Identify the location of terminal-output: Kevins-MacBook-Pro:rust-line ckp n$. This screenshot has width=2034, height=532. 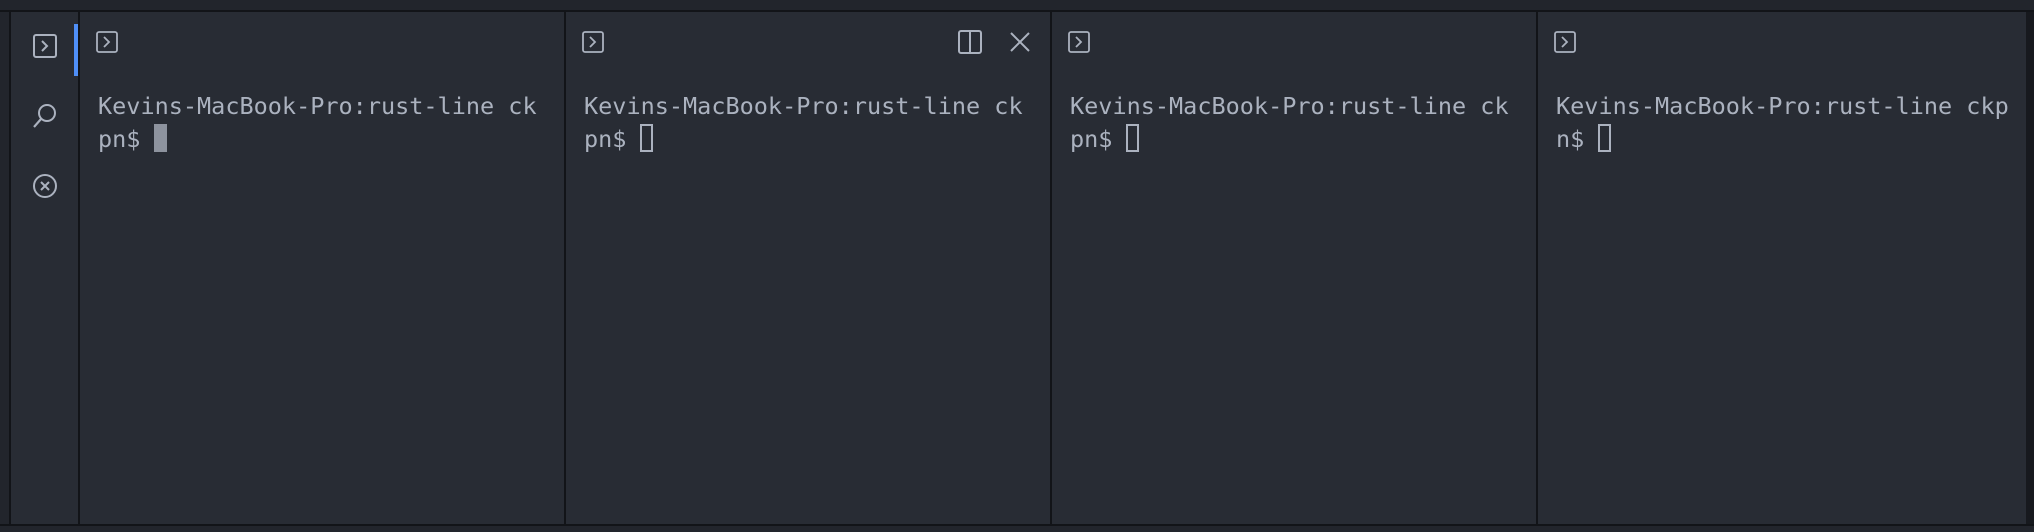
(1786, 123).